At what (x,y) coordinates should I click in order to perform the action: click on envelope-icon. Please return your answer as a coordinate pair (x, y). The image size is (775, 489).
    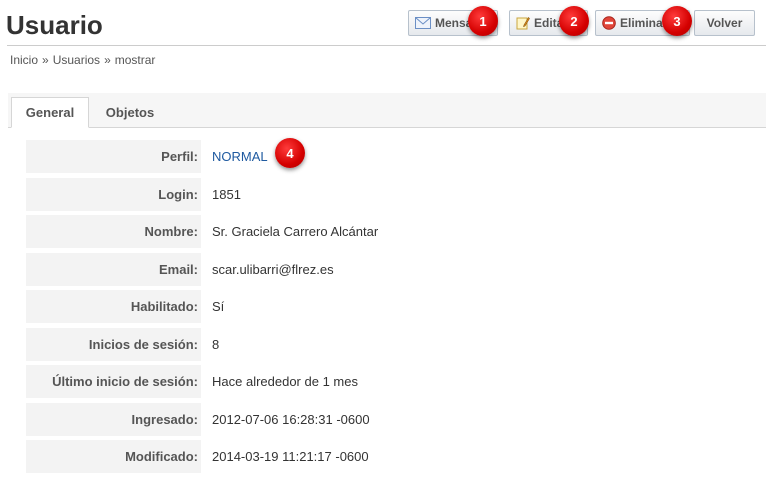
    Looking at the image, I should click on (423, 23).